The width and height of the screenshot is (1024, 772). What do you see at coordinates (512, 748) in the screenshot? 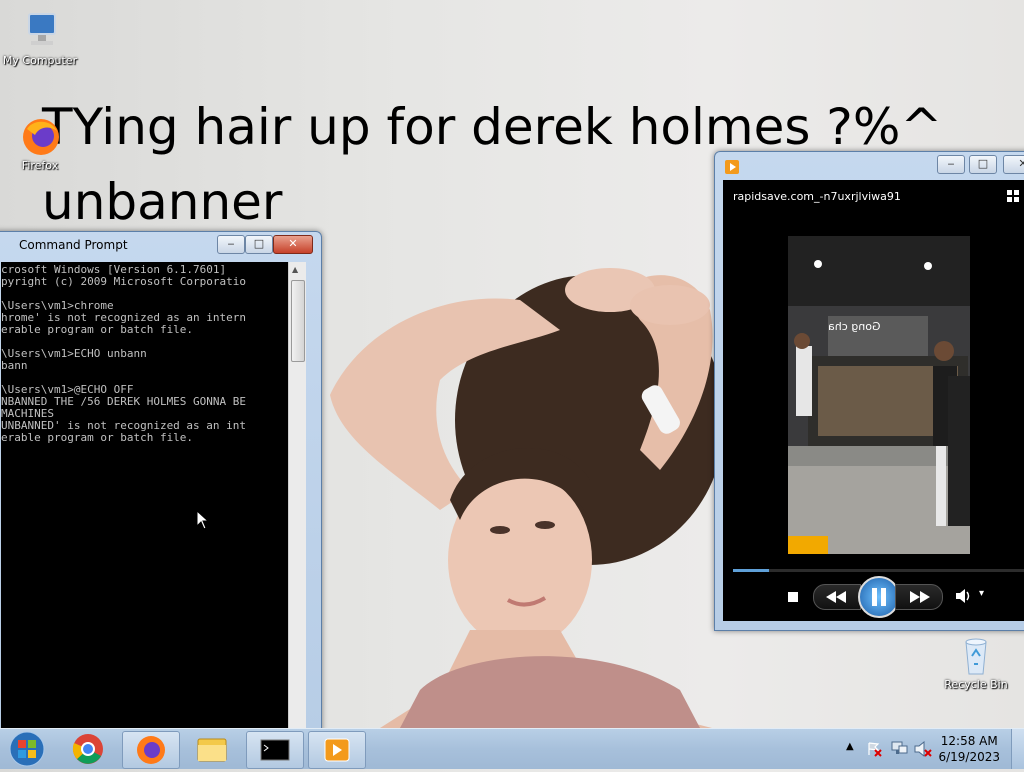
I see `taskbar: ▲ 12:58 AM 6/19/2023` at bounding box center [512, 748].